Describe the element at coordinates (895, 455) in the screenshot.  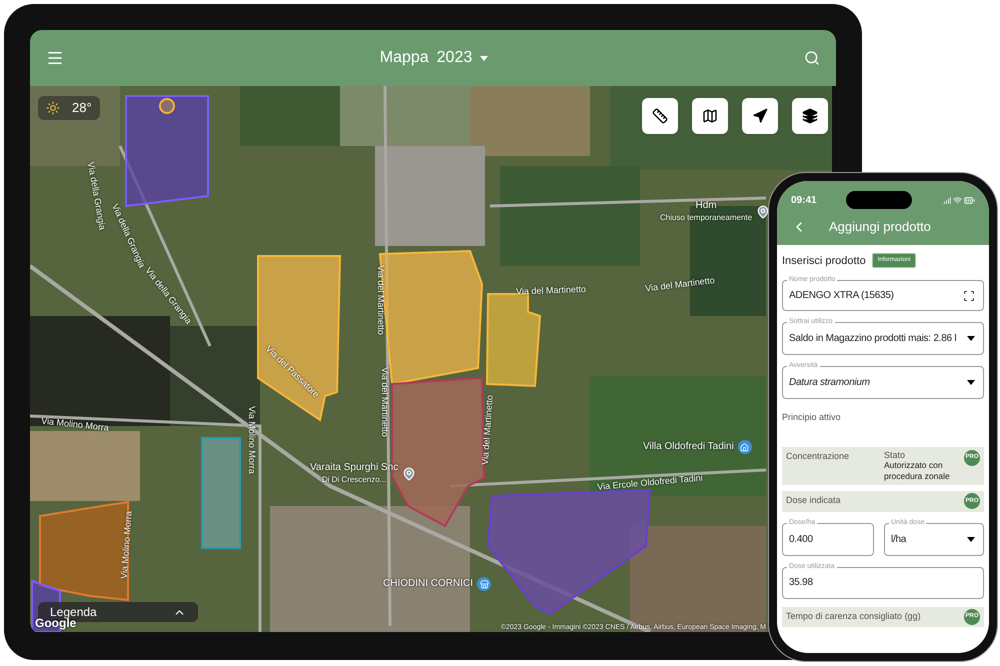
I see `status-label: Stato` at that location.